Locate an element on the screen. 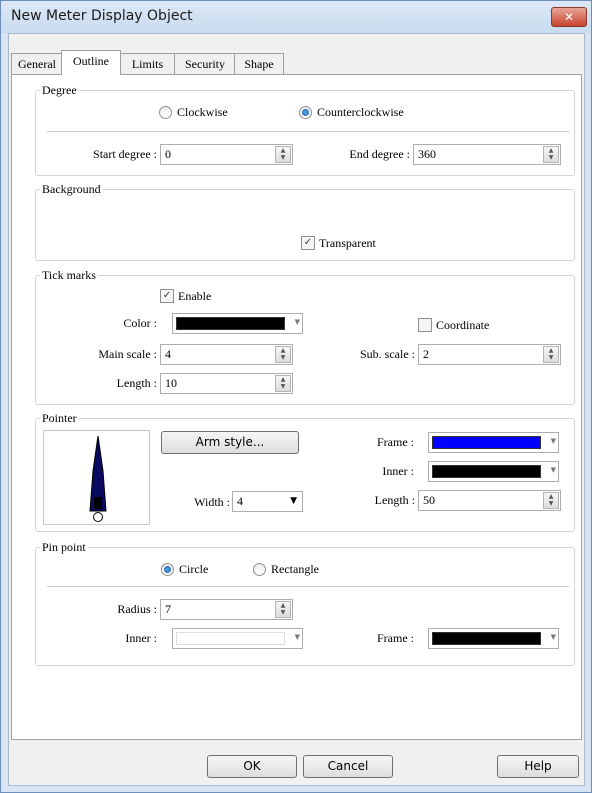 Image resolution: width=592 pixels, height=793 pixels. clockwise-radio is located at coordinates (165, 112).